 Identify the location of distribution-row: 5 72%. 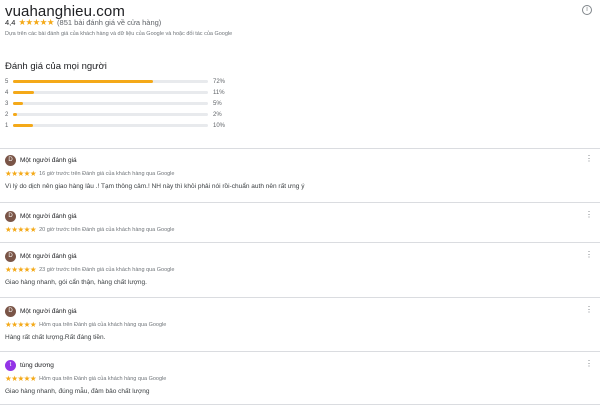
(125, 81).